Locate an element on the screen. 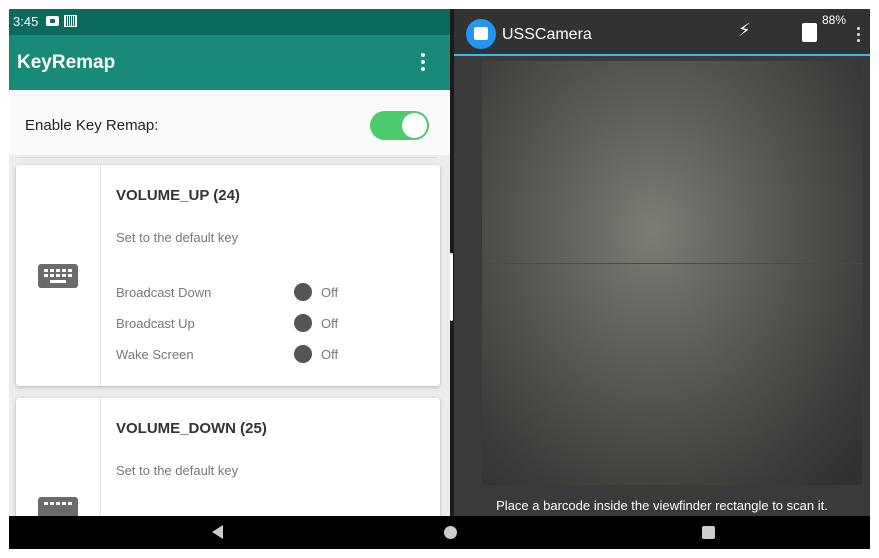 This screenshot has width=879, height=558. option-label: Wake Screen is located at coordinates (155, 354).